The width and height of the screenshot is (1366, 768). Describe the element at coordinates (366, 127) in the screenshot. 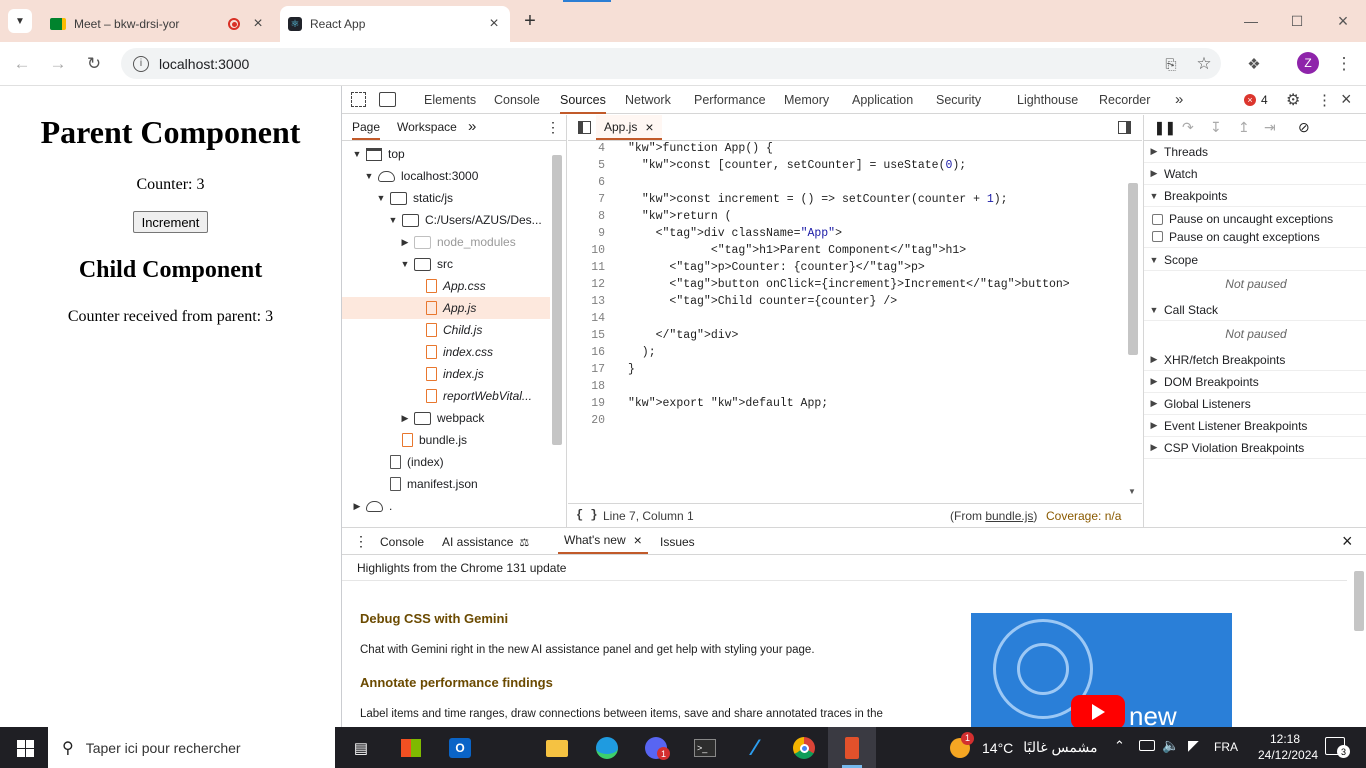

I see `tab-page: Page` at that location.